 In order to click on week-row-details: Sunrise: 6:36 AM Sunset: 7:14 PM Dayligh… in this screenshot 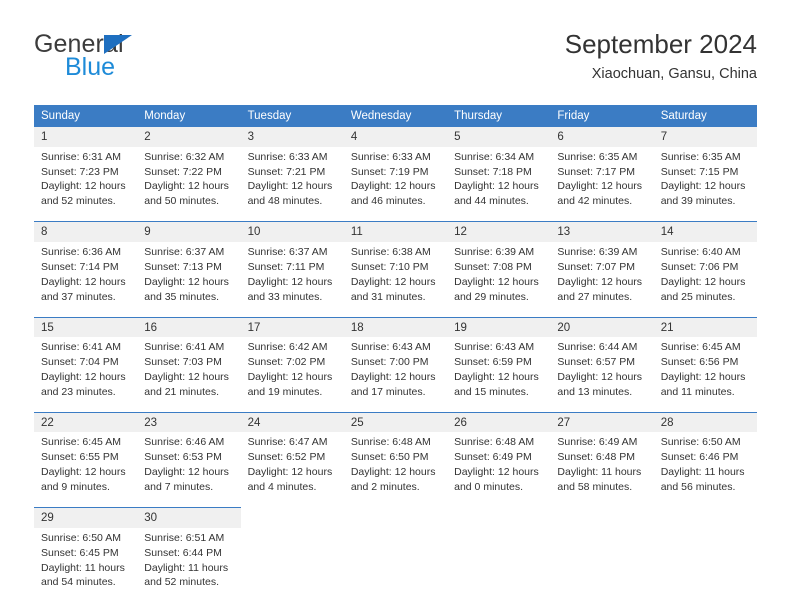, I will do `click(395, 279)`.